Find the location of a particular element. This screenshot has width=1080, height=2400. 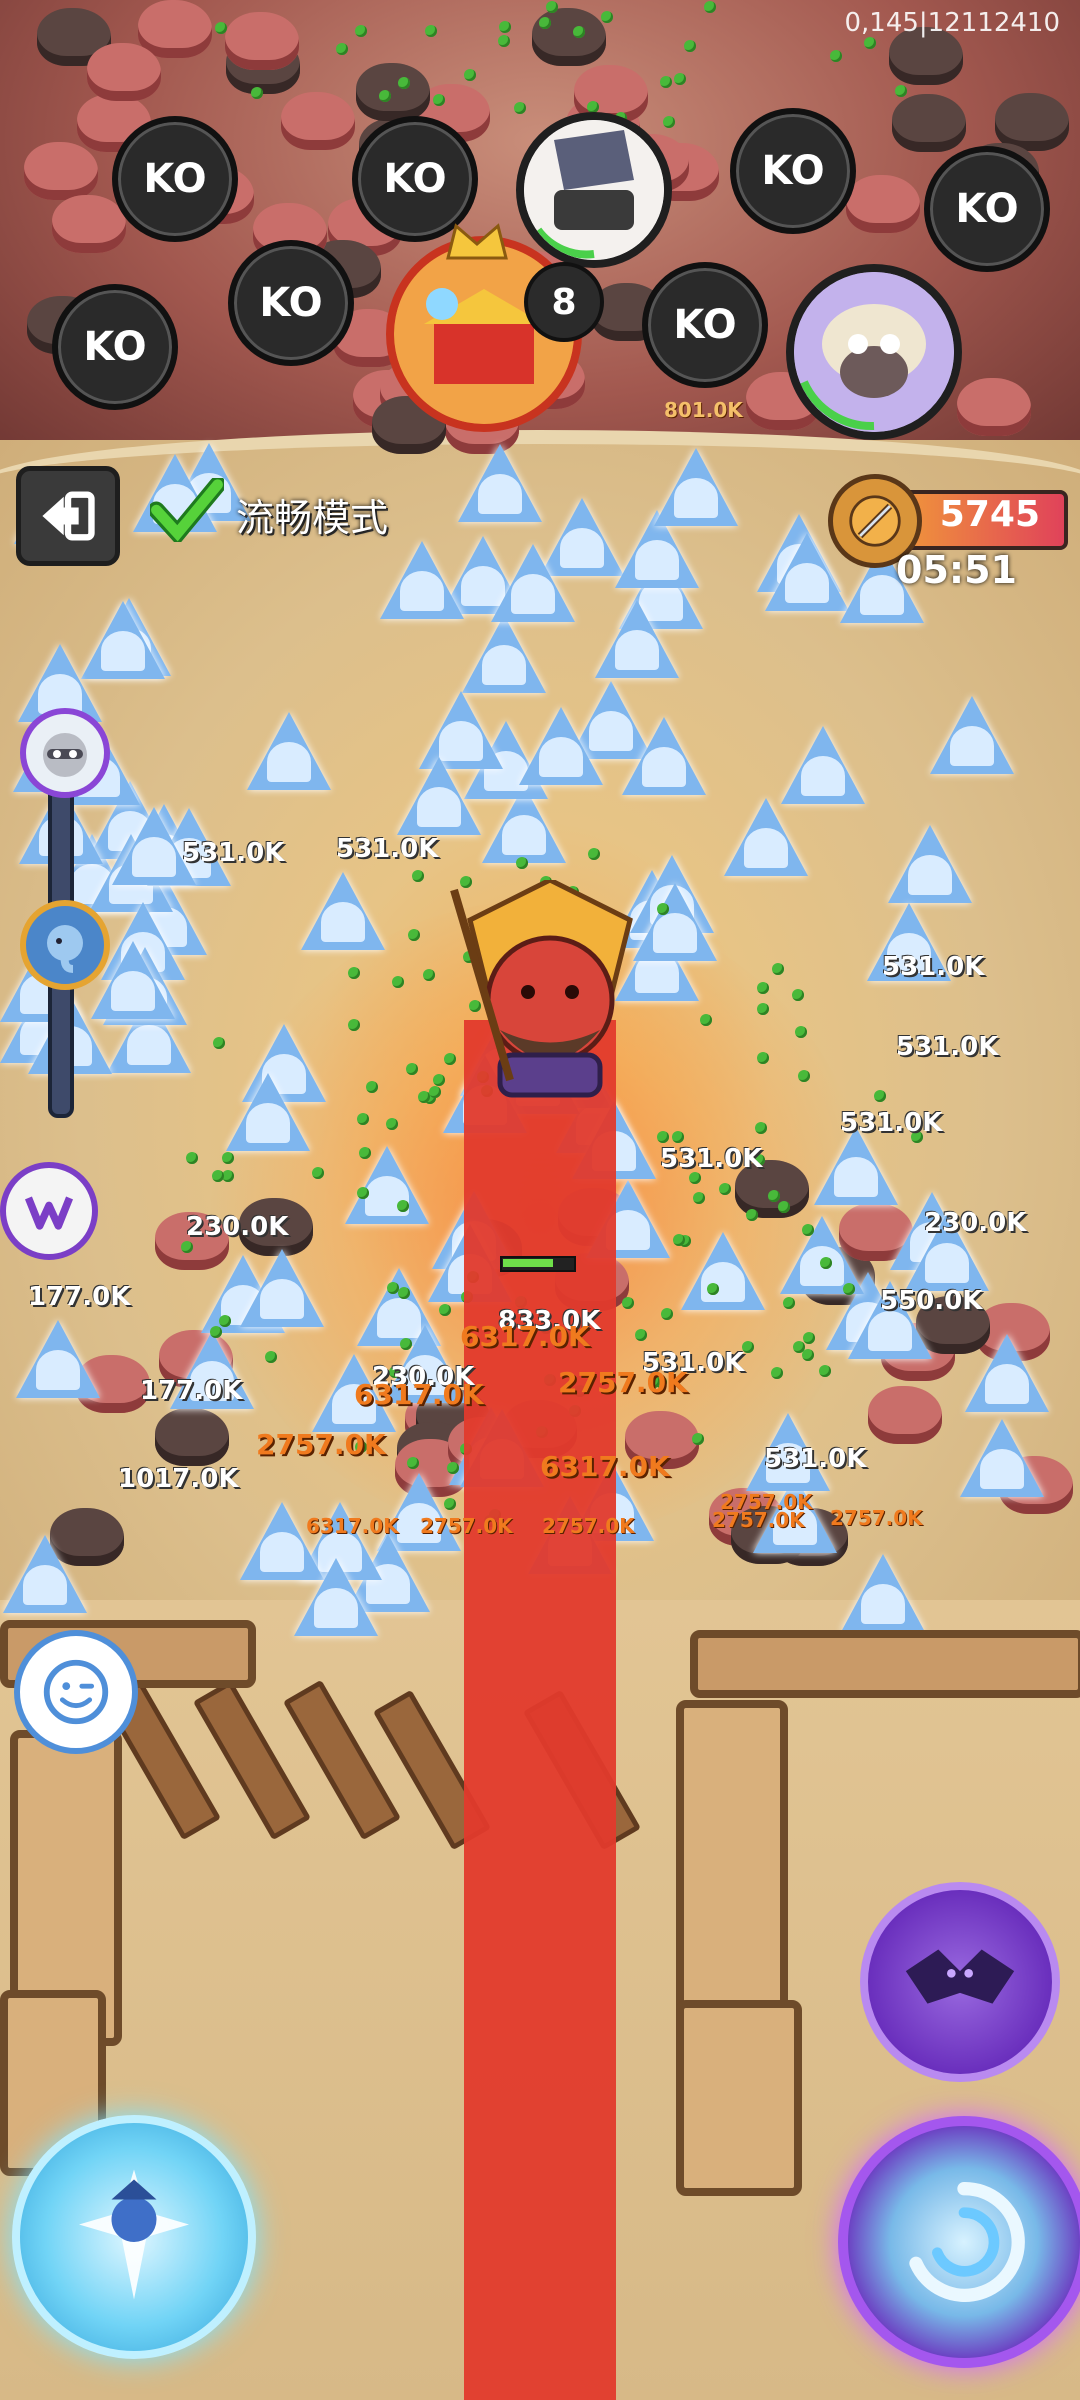

emoji-chat-button is located at coordinates (76, 1692).